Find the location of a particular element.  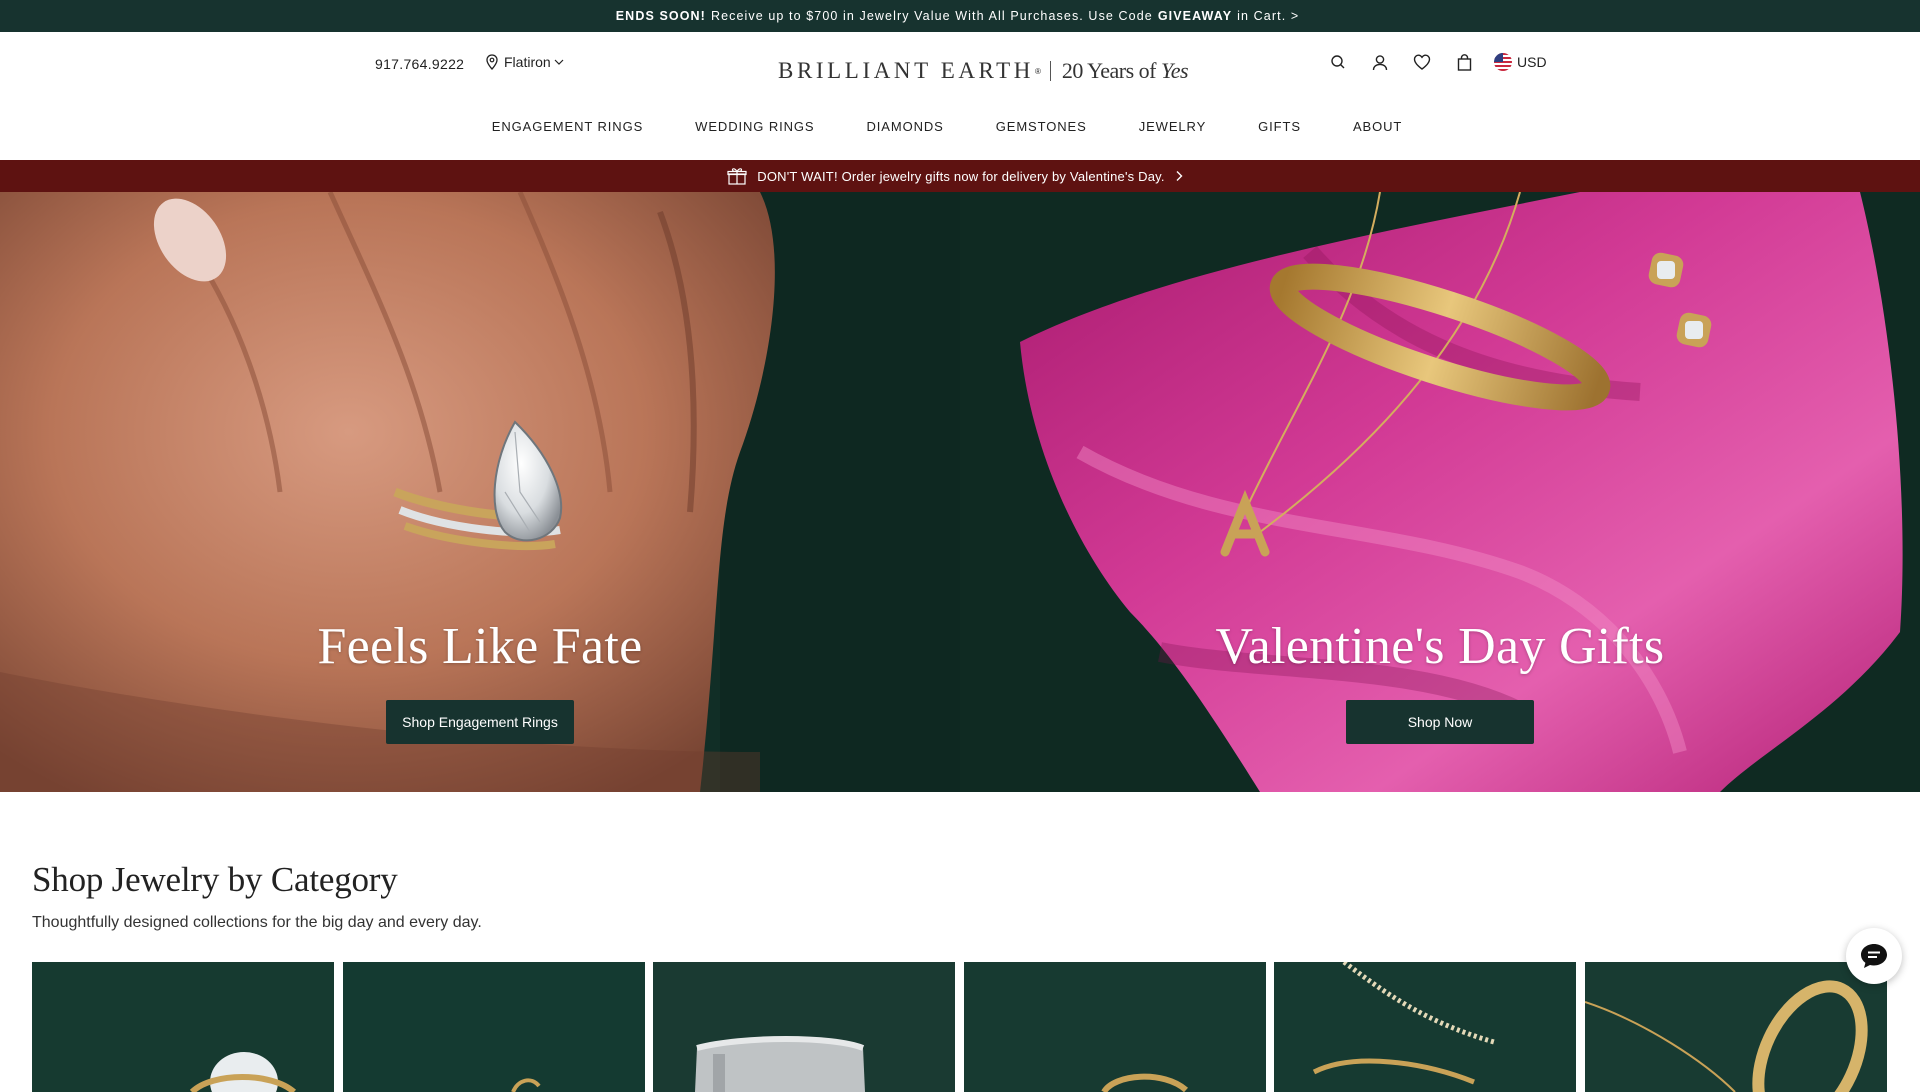

category-section-title: Shop Jewelry by Category is located at coordinates (215, 879).